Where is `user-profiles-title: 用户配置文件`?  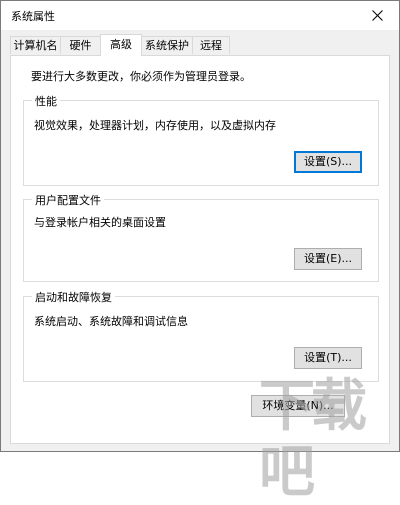
user-profiles-title: 用户配置文件 is located at coordinates (68, 200).